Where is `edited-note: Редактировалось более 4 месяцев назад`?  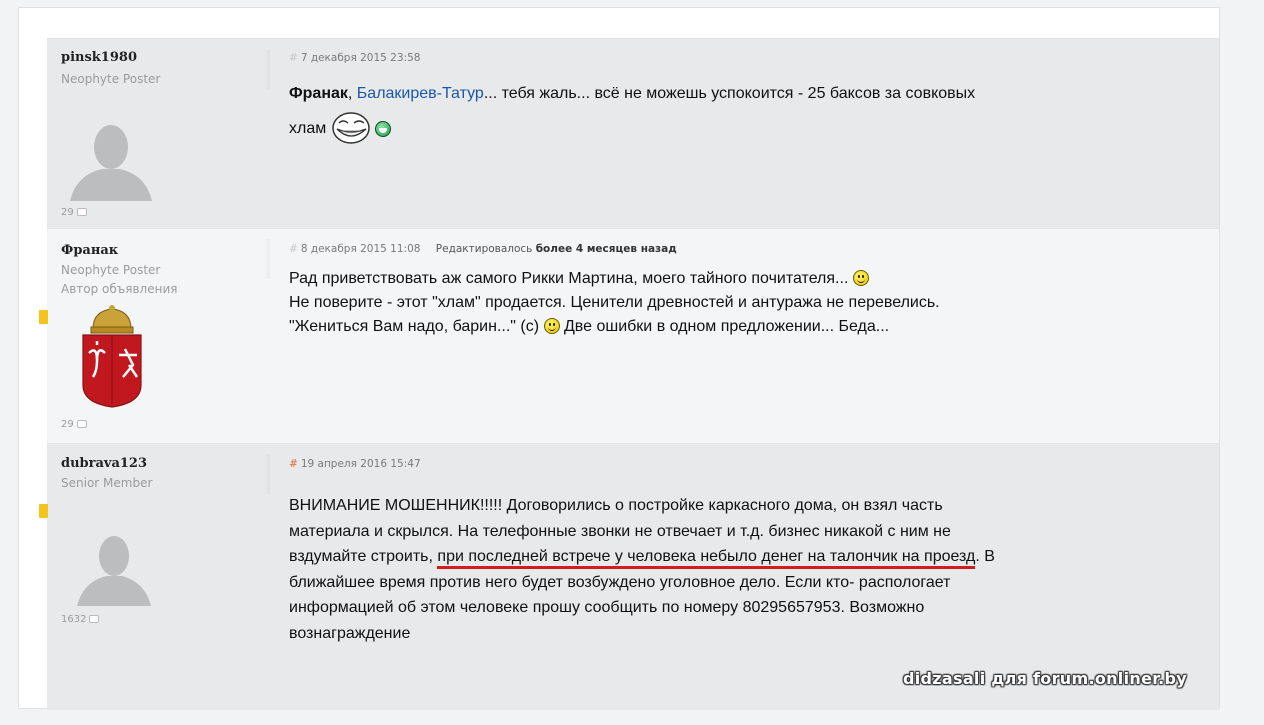
edited-note: Редактировалось более 4 месяцев назад is located at coordinates (556, 249).